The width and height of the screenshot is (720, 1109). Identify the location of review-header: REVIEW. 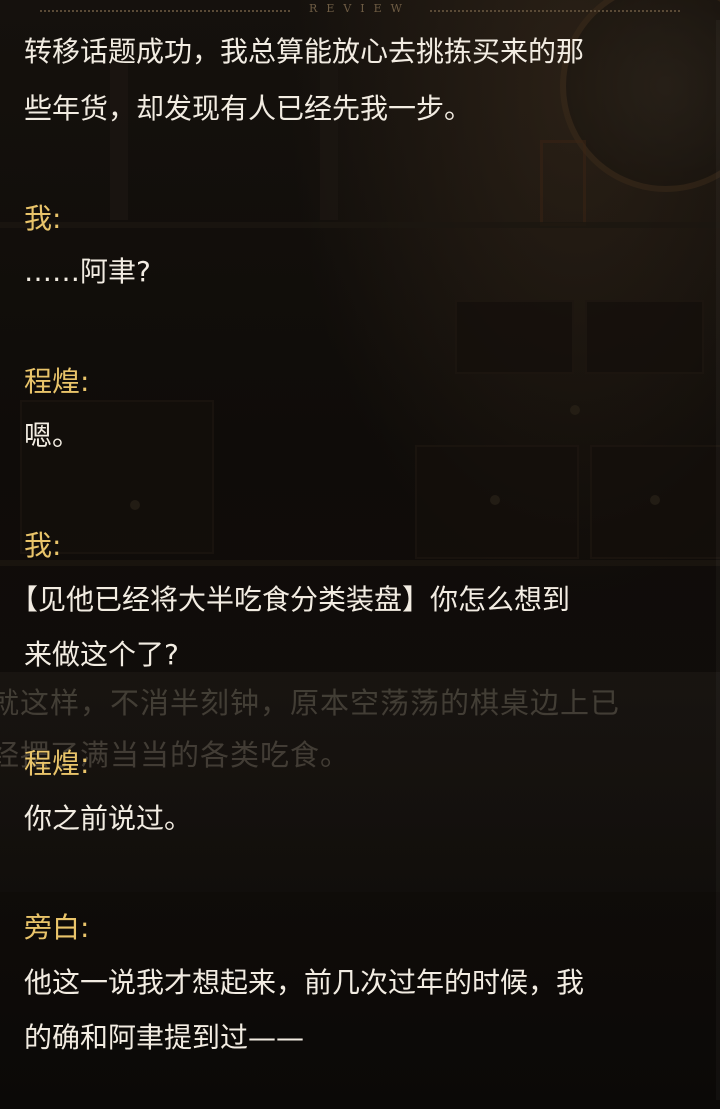
(360, 10).